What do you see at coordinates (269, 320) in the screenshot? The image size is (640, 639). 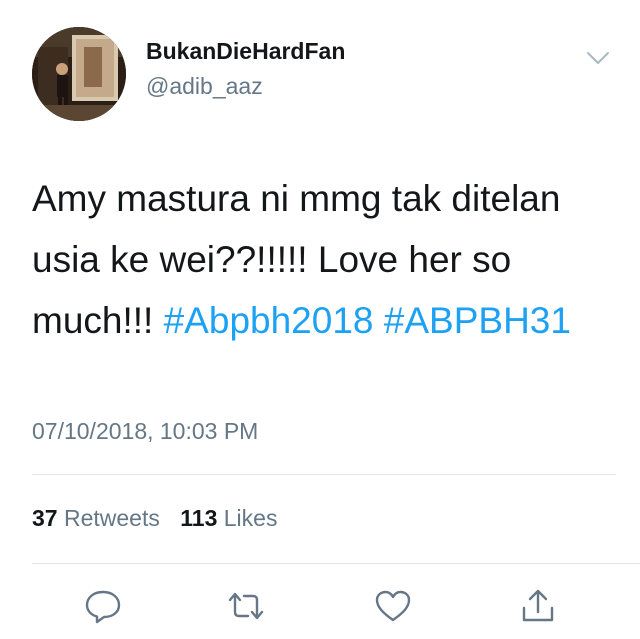 I see `hashtag-link: #Abpbh2018` at bounding box center [269, 320].